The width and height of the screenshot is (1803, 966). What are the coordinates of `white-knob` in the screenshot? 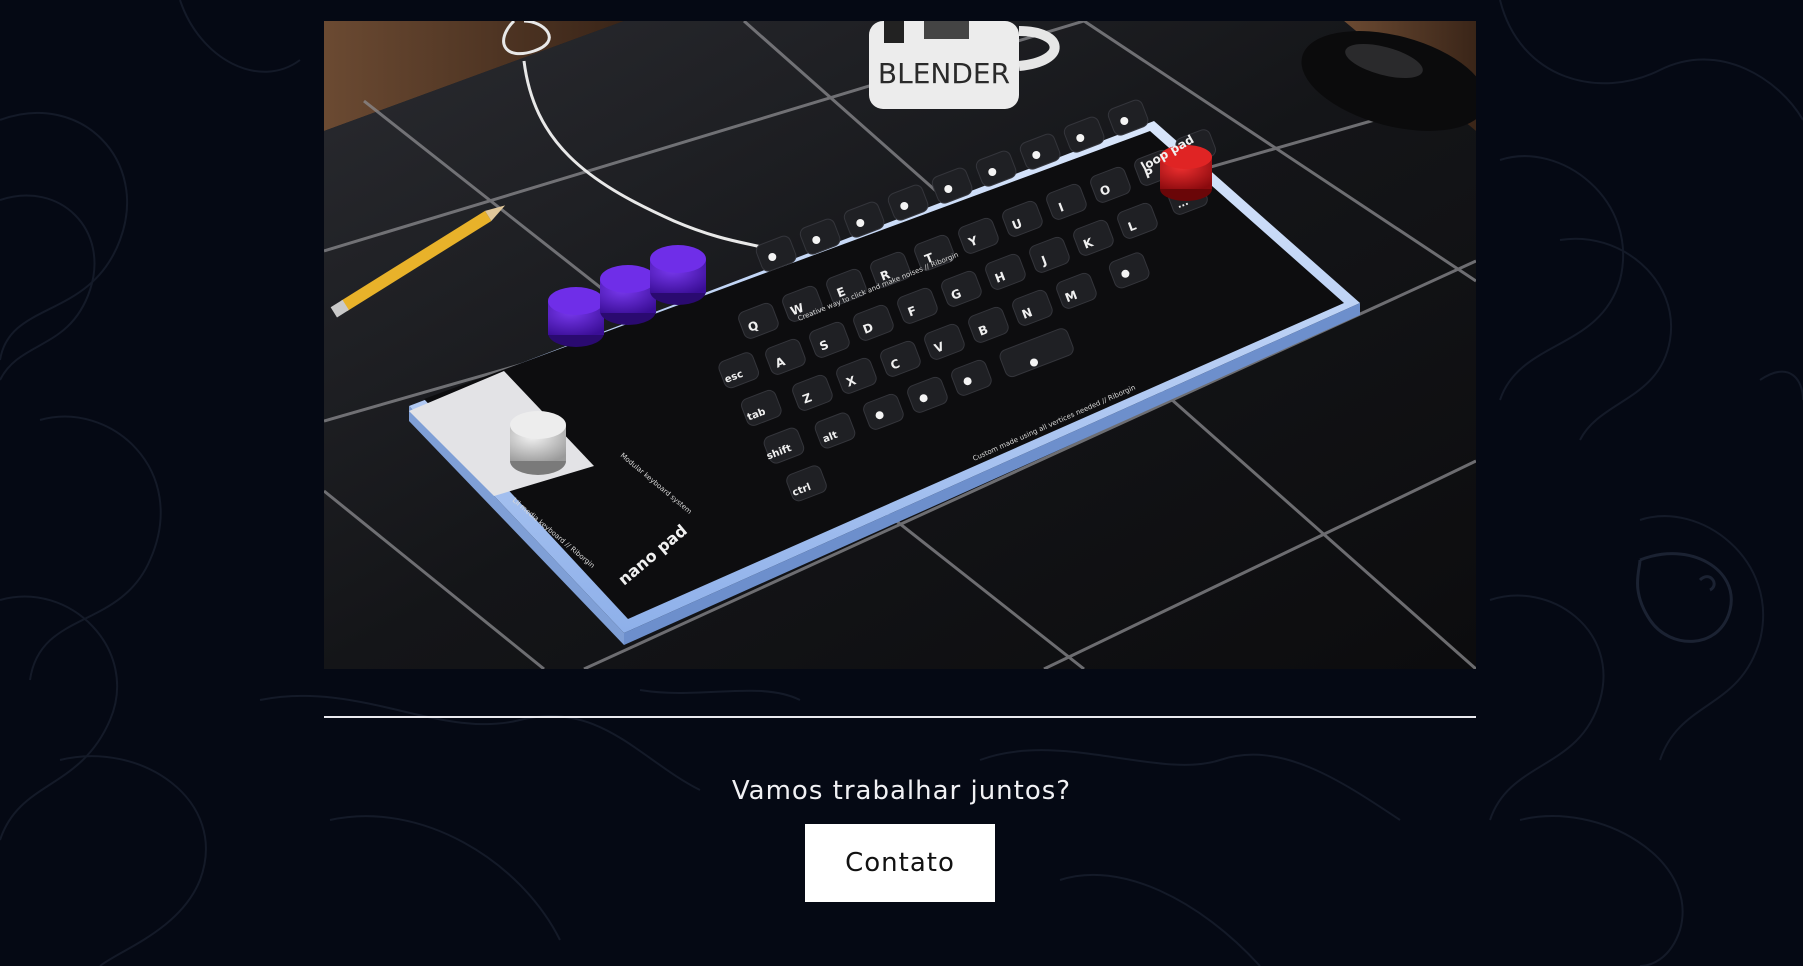 It's located at (538, 443).